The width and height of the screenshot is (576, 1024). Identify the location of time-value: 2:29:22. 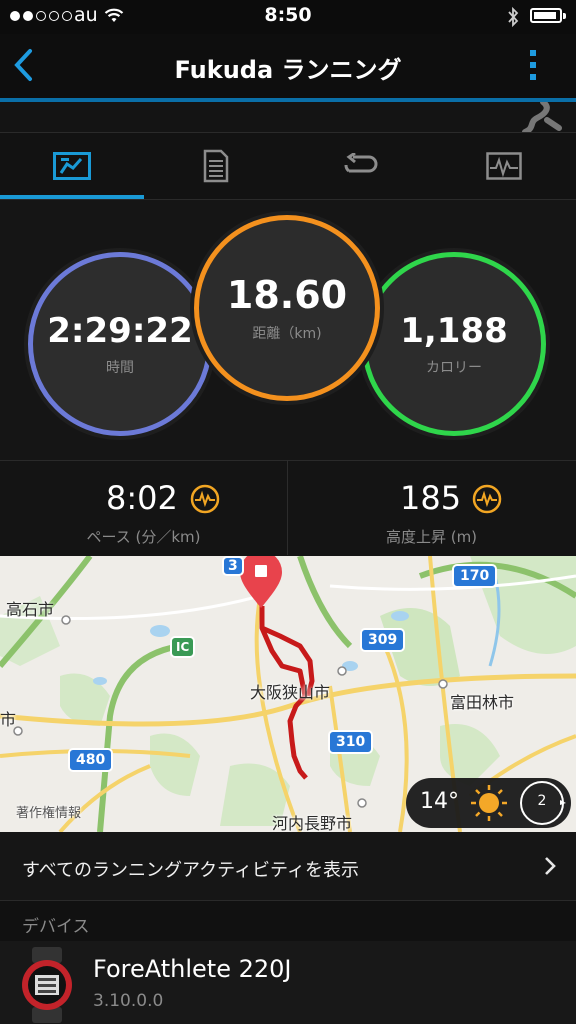
(120, 331).